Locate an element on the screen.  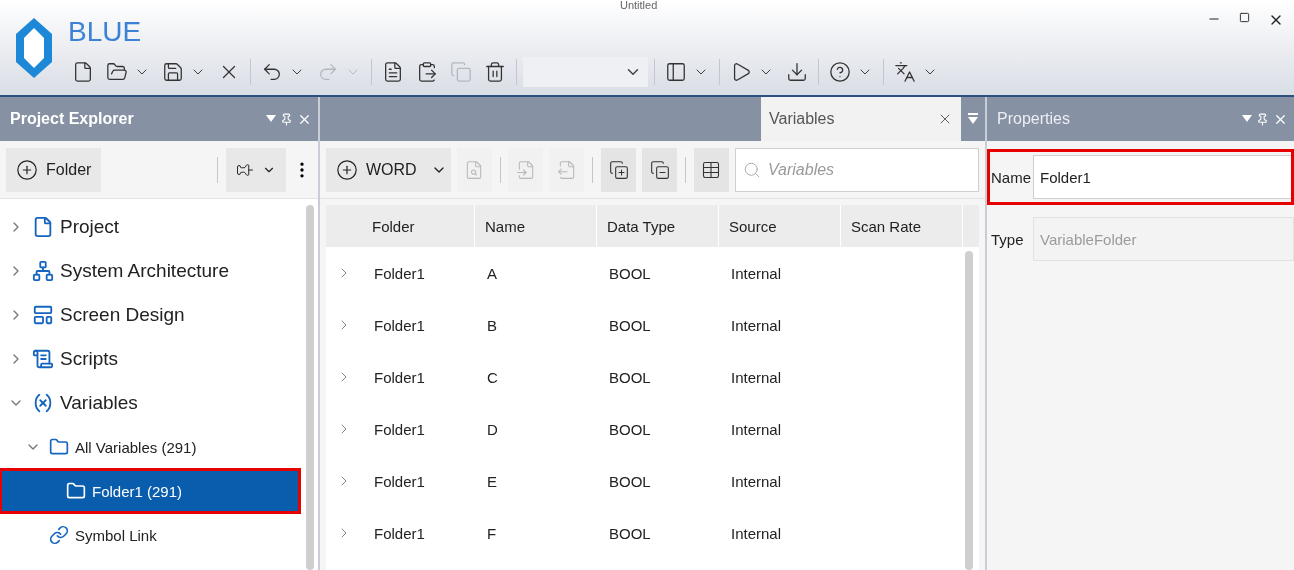
table-cell-text: A is located at coordinates (492, 273).